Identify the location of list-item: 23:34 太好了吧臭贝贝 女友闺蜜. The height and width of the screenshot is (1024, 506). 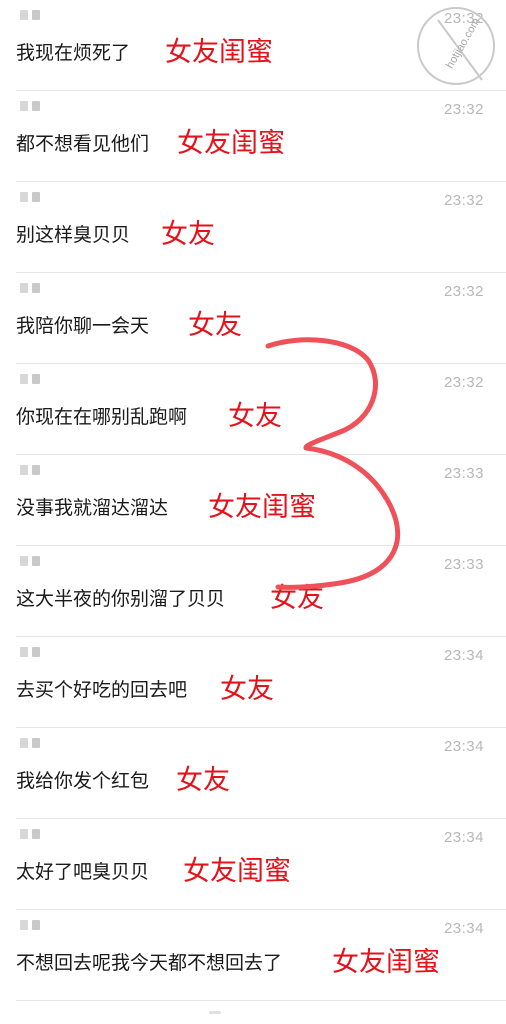
(253, 864).